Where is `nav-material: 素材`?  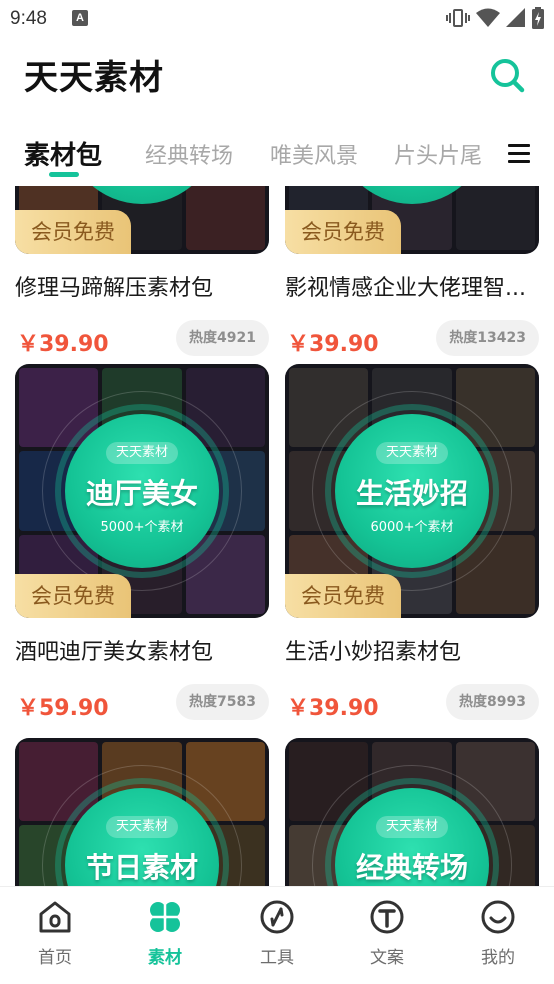 nav-material: 素材 is located at coordinates (165, 932).